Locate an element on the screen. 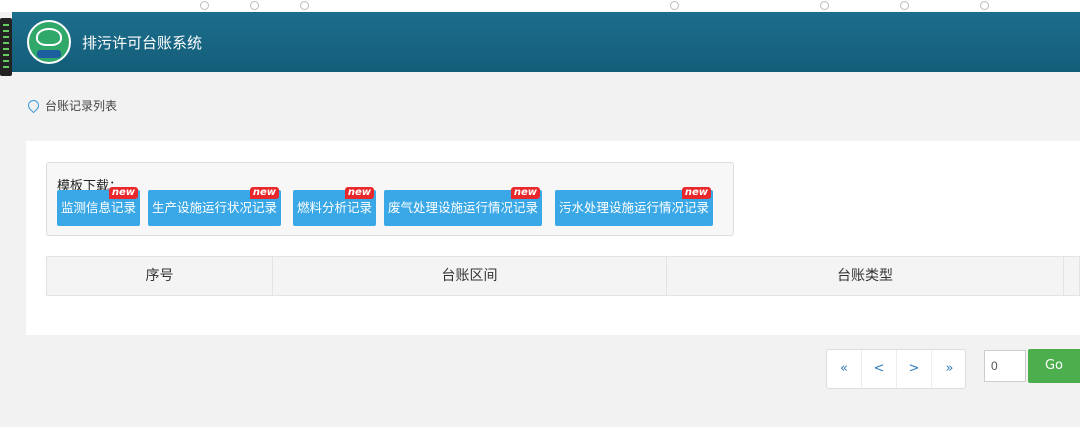  next-page-button: > is located at coordinates (914, 369).